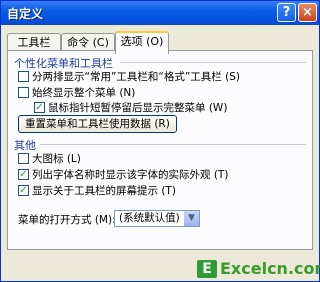 This screenshot has width=320, height=282. Describe the element at coordinates (191, 218) in the screenshot. I see `chevron-down-icon: ▼` at that location.